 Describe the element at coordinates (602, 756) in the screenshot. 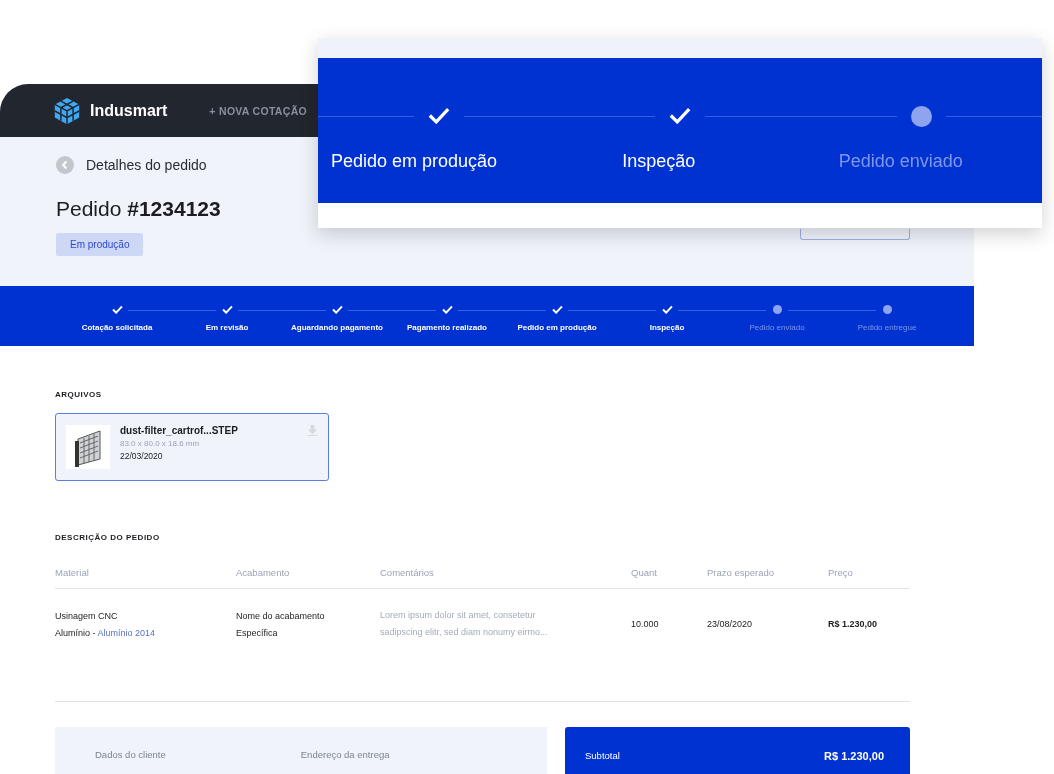

I see `subtotal-label: Subtotal` at that location.